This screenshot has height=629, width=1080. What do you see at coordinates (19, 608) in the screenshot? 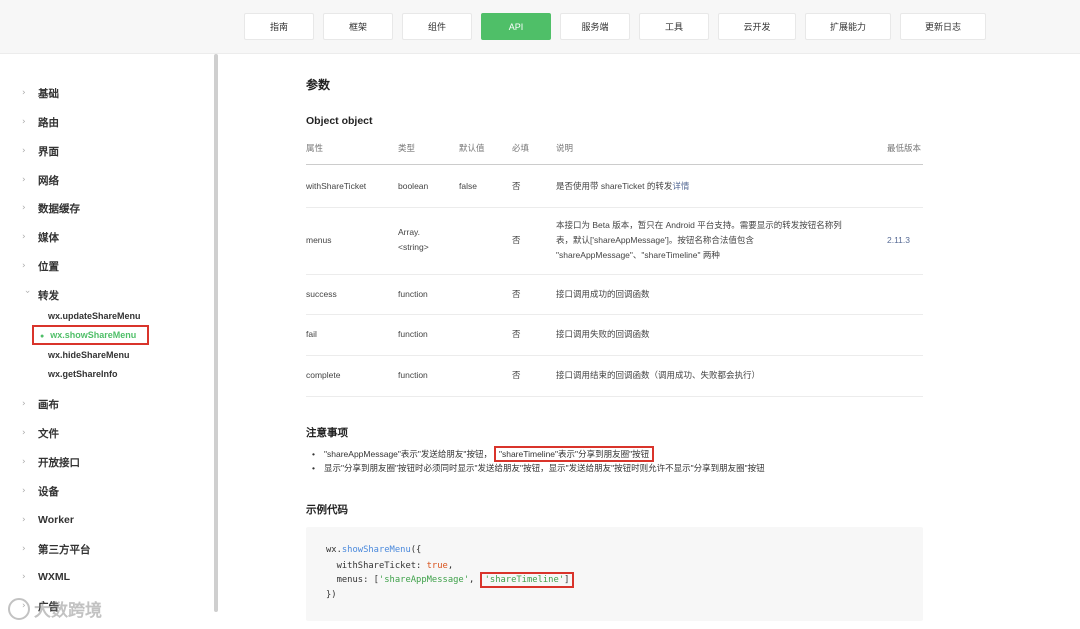
I see `watermark-logo-icon` at bounding box center [19, 608].